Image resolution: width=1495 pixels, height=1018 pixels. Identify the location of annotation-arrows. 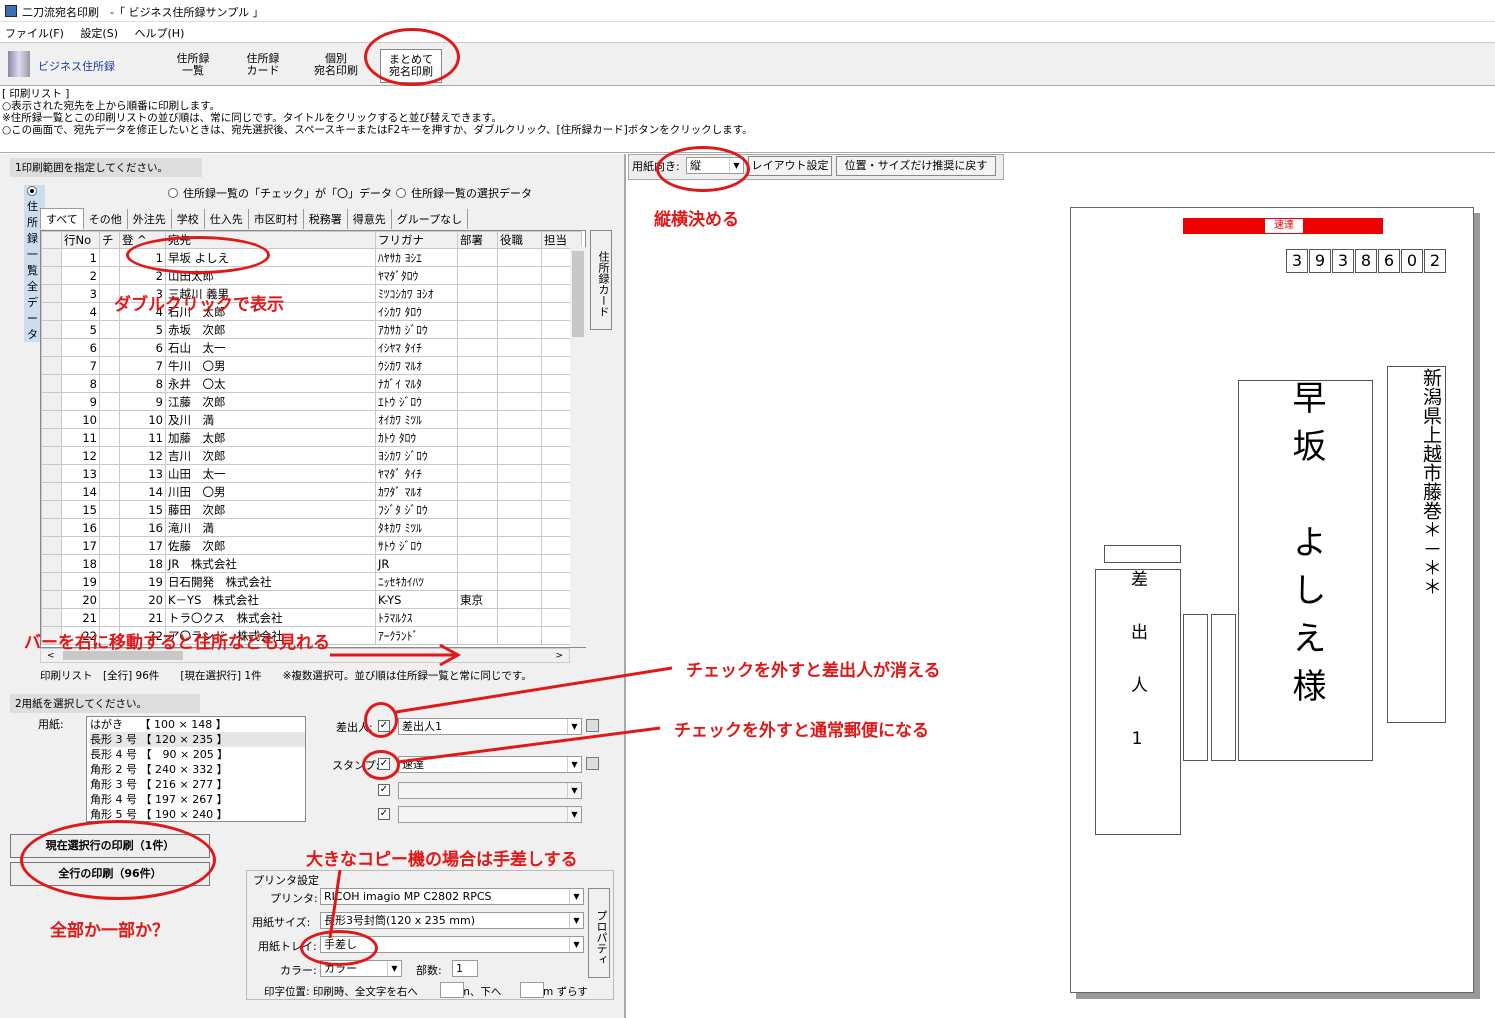
(500, 791).